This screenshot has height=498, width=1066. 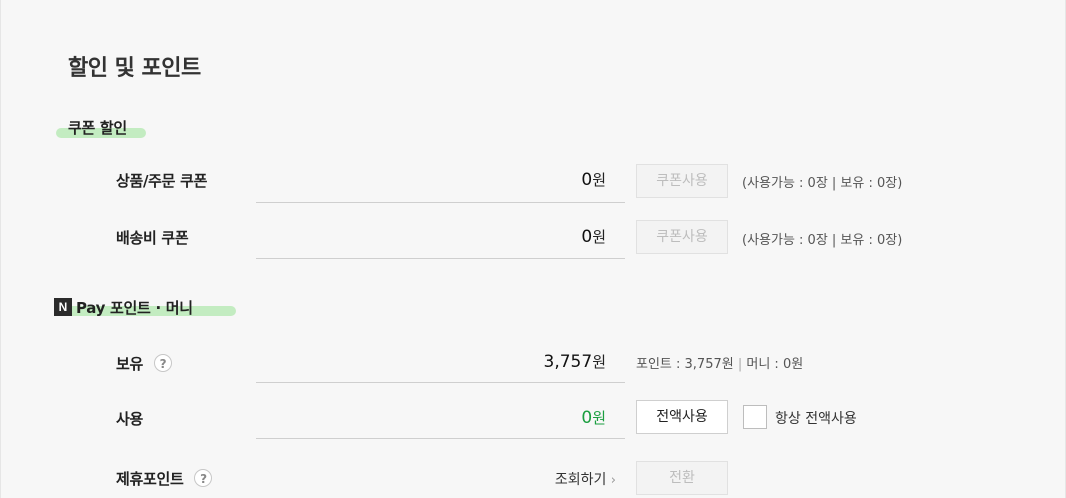 What do you see at coordinates (682, 237) in the screenshot?
I see `shipping-coupon-use-button: 쿠폰사용` at bounding box center [682, 237].